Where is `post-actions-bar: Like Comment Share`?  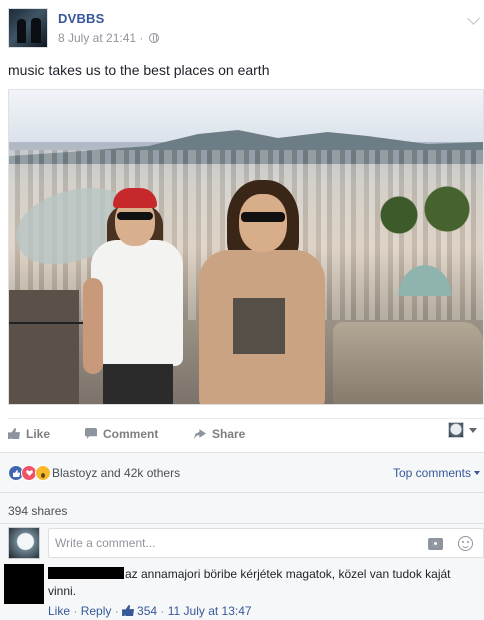 post-actions-bar: Like Comment Share is located at coordinates (246, 433).